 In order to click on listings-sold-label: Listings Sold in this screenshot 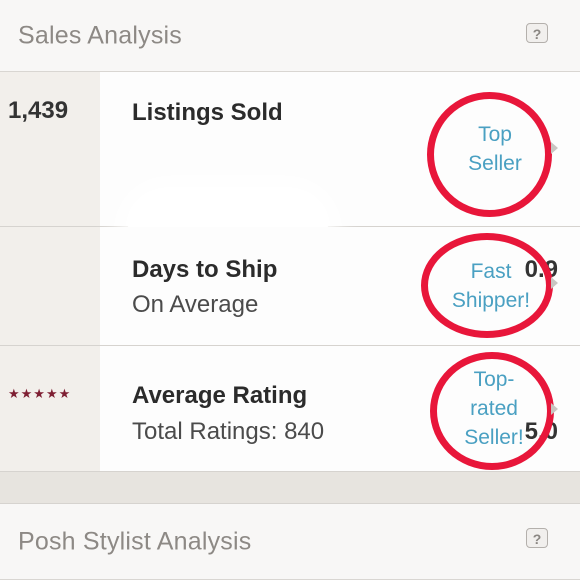, I will do `click(207, 112)`.